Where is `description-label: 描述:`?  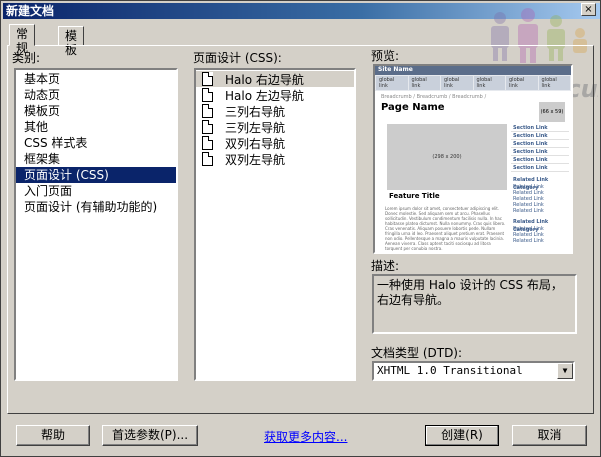
description-label: 描述: is located at coordinates (385, 266).